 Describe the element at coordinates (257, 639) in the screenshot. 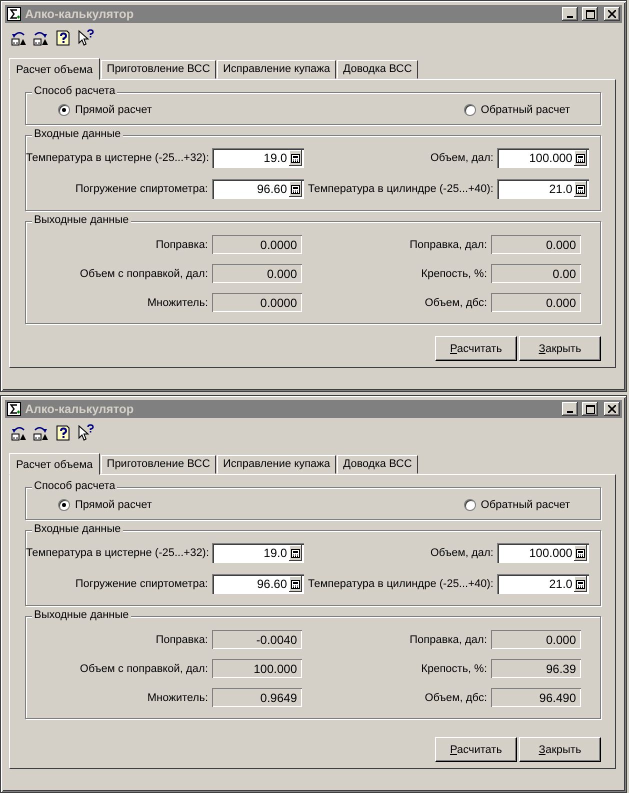

I see `output-field: -0.0040` at that location.